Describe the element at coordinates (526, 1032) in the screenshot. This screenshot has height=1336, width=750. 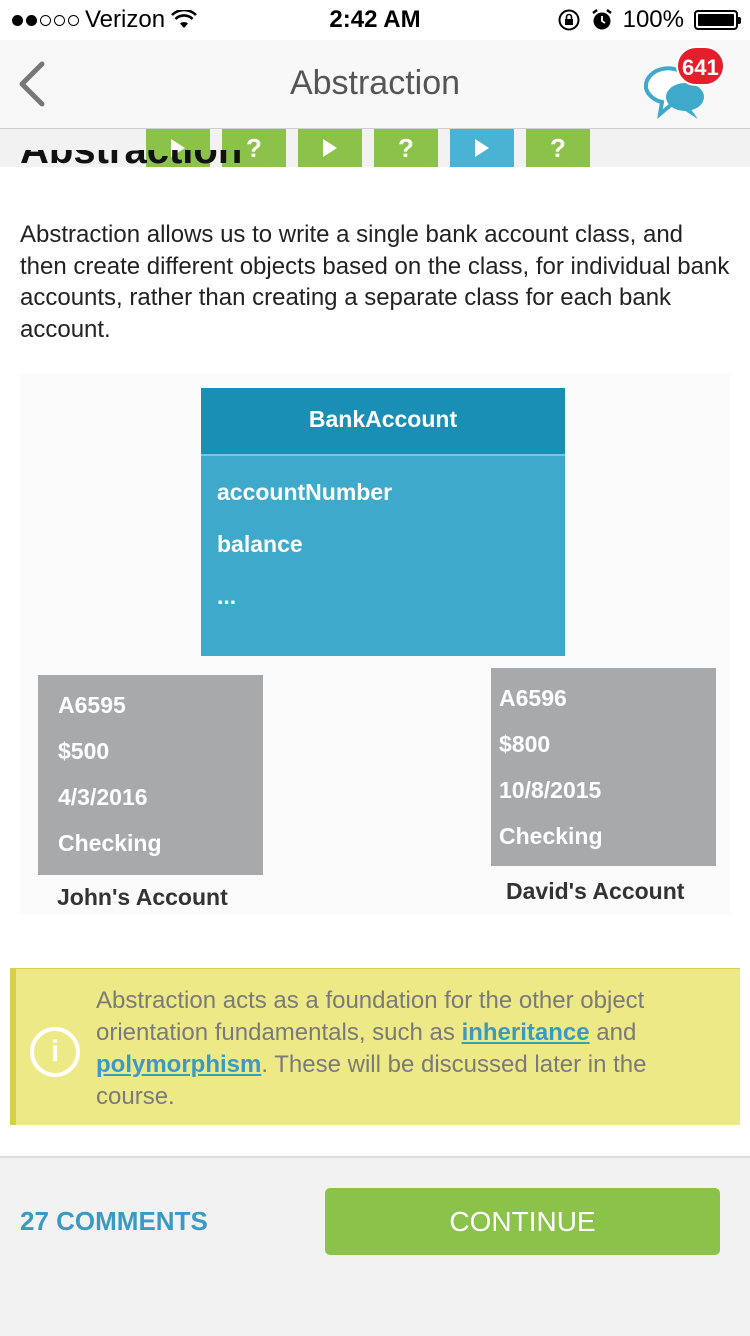
I see `inheritance-link: inheritance` at that location.